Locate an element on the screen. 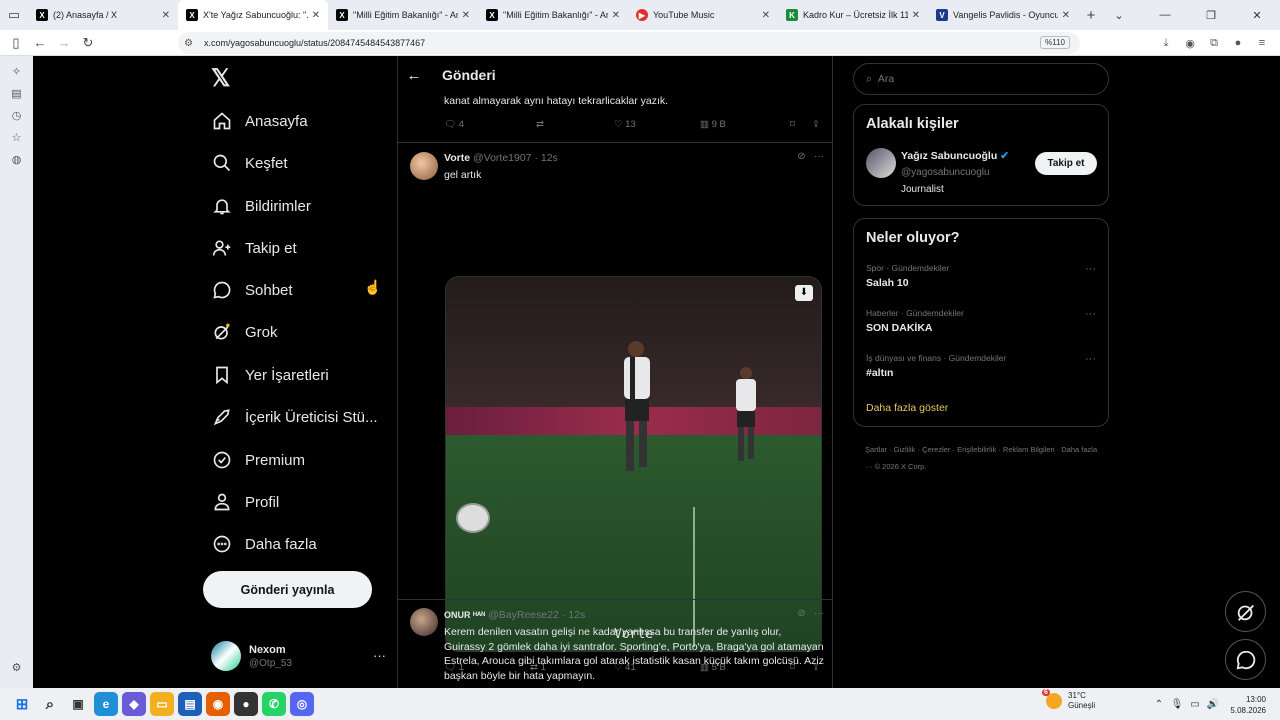 The image size is (1280, 720). browser-tab: ▶ YouTube Music ✕ is located at coordinates (703, 15).